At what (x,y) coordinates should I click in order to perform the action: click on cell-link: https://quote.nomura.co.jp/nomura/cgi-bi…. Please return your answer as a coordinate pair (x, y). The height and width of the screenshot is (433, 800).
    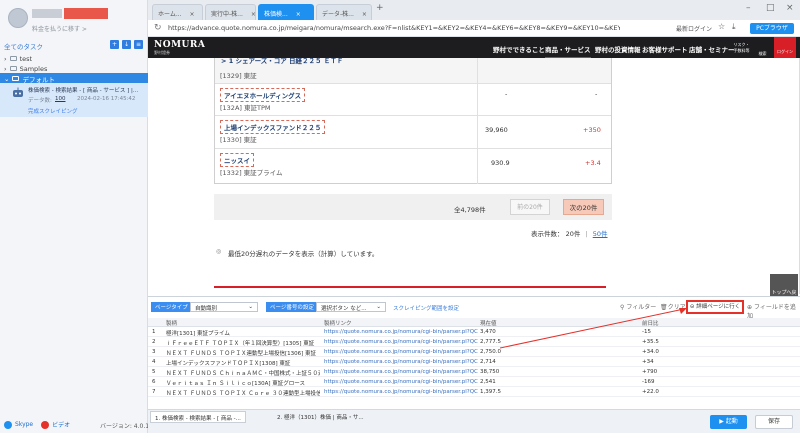
    Looking at the image, I should click on (401, 352).